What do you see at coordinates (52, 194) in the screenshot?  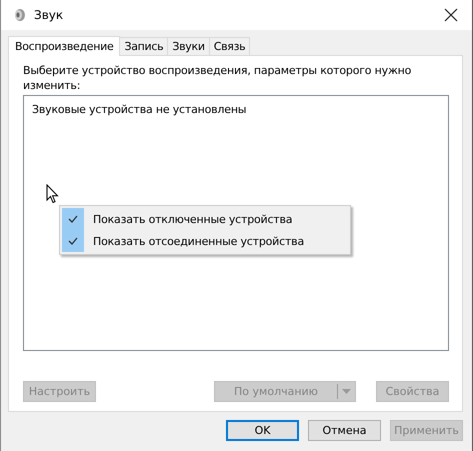 I see `cursor-icon` at bounding box center [52, 194].